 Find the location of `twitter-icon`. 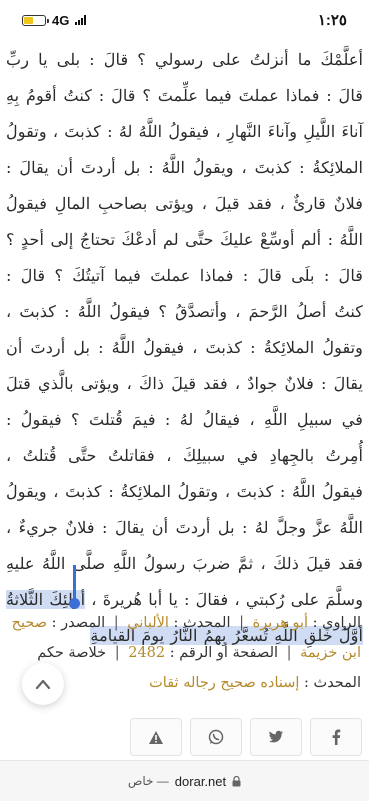

twitter-icon is located at coordinates (276, 736).